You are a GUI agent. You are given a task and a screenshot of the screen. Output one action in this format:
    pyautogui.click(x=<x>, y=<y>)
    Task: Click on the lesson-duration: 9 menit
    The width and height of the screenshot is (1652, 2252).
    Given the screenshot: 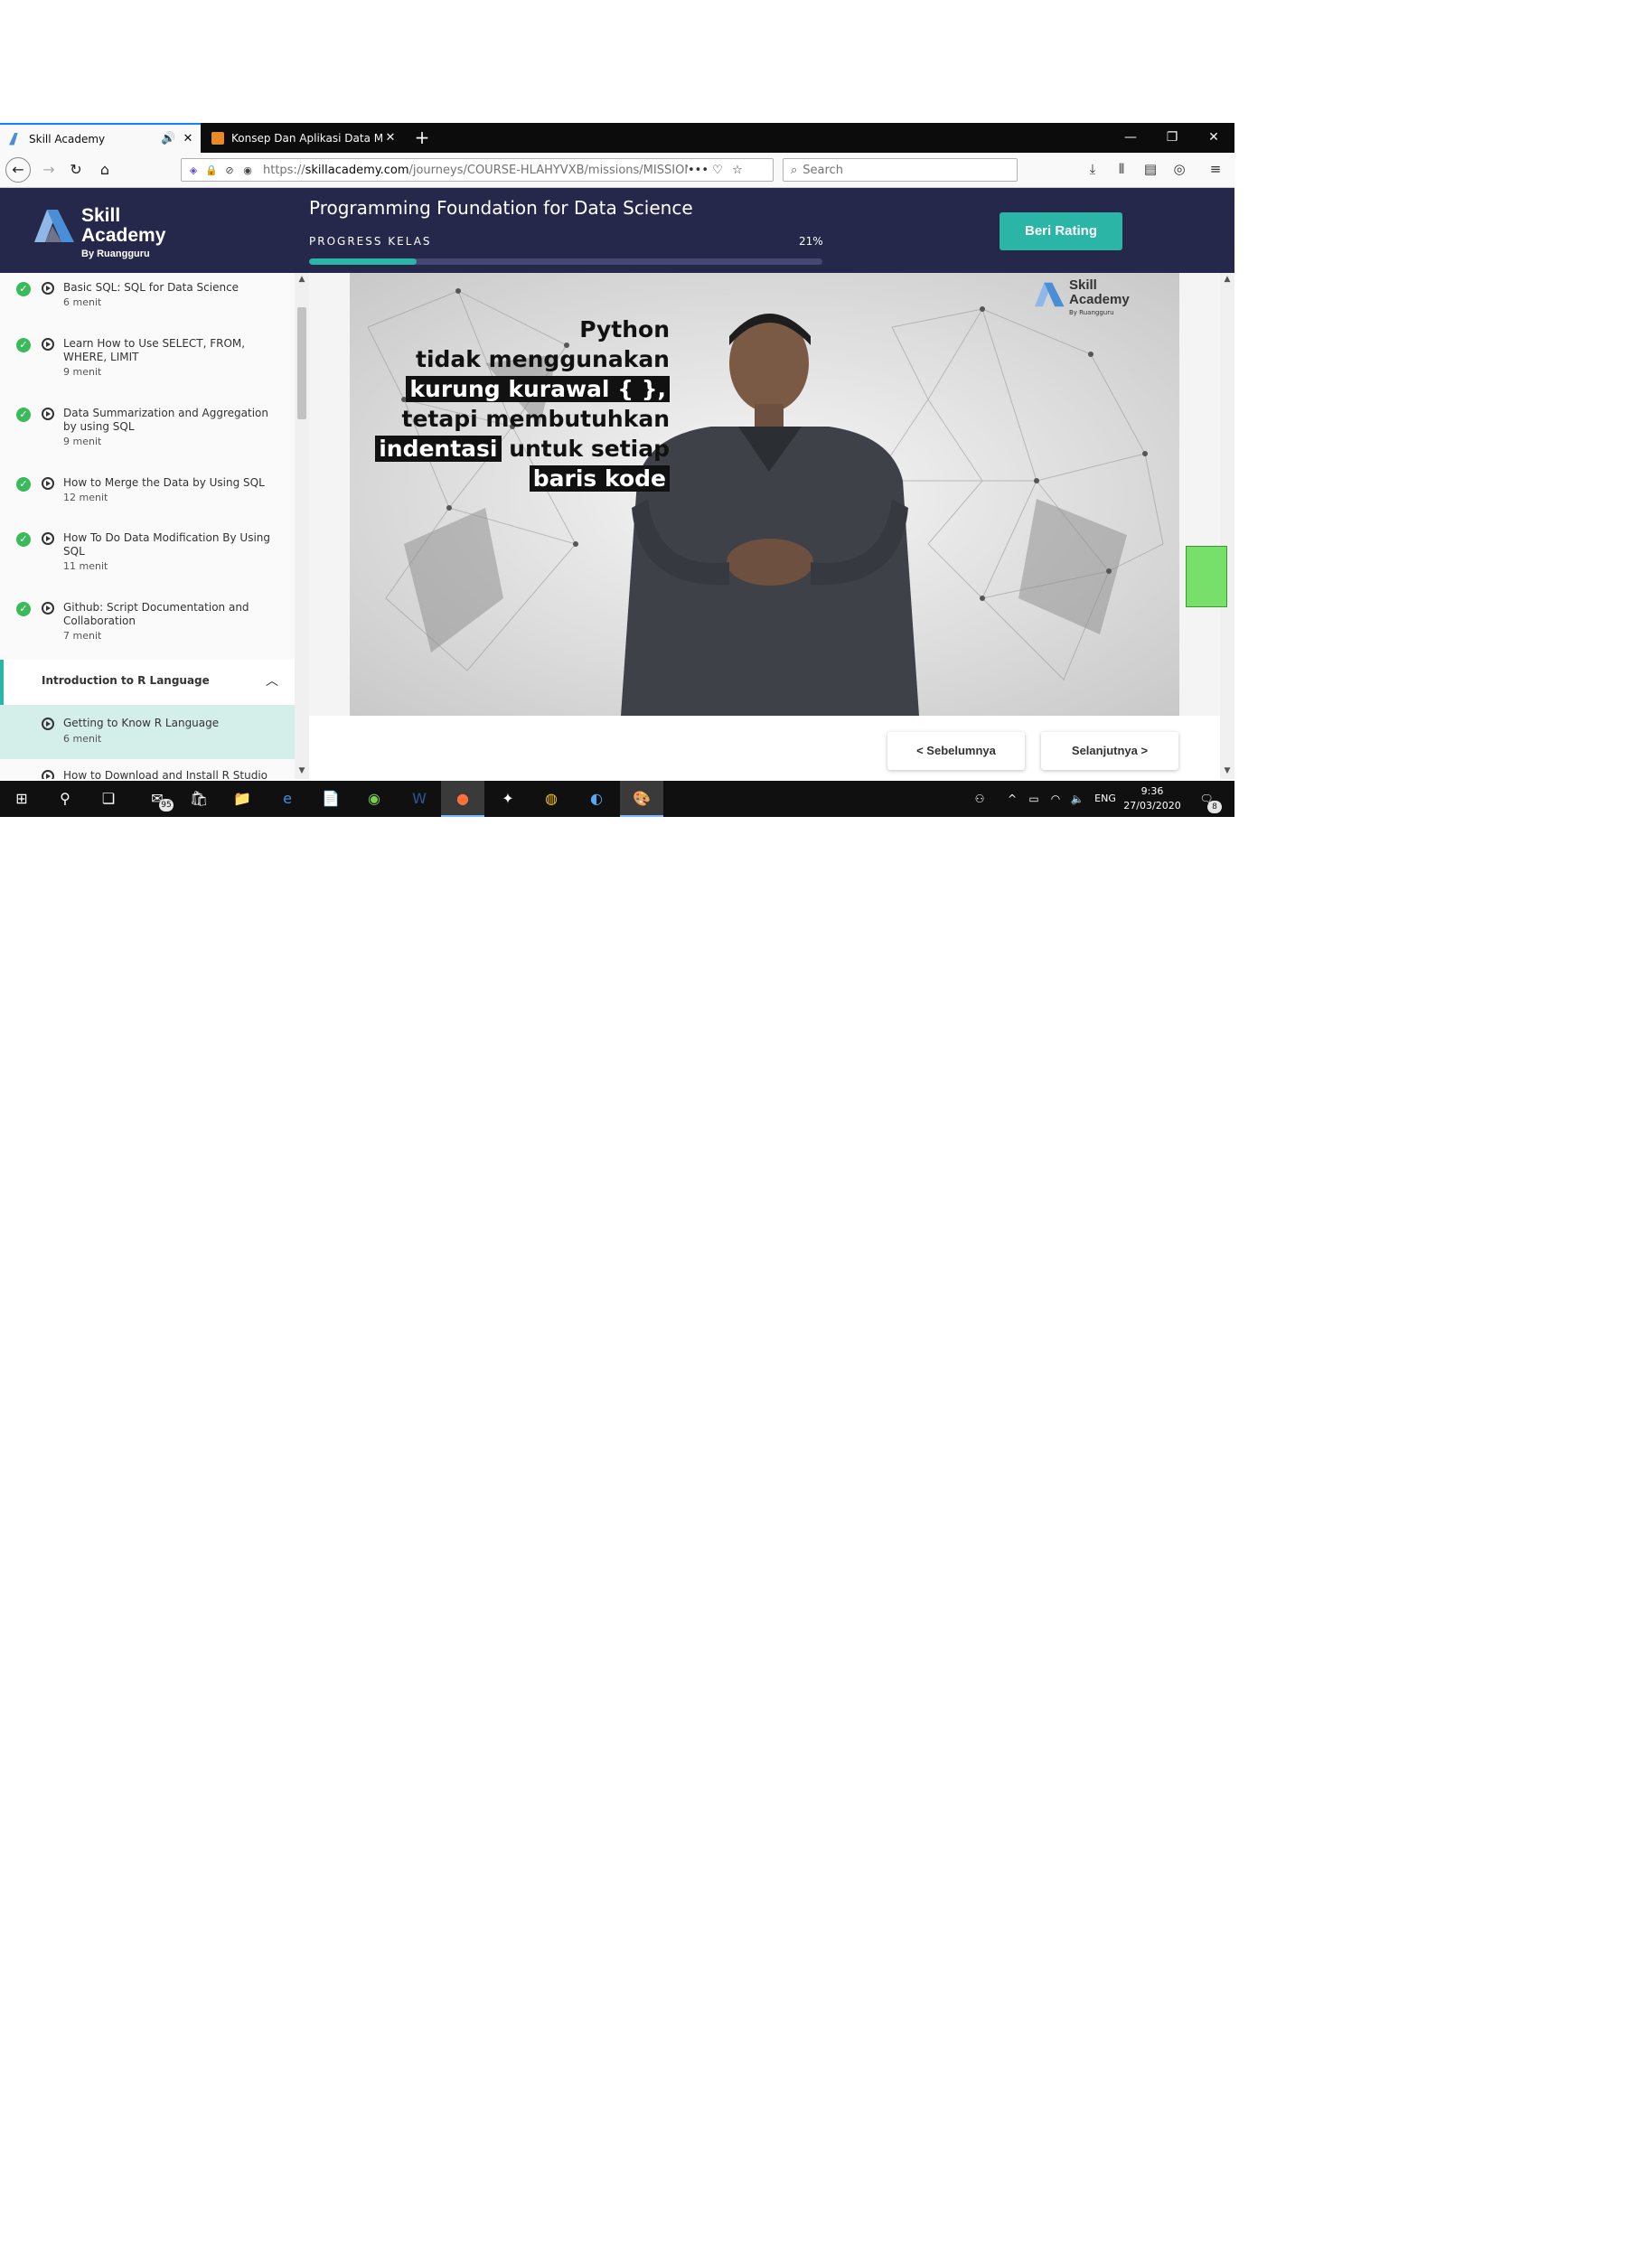 What is the action you would take?
    pyautogui.click(x=82, y=442)
    